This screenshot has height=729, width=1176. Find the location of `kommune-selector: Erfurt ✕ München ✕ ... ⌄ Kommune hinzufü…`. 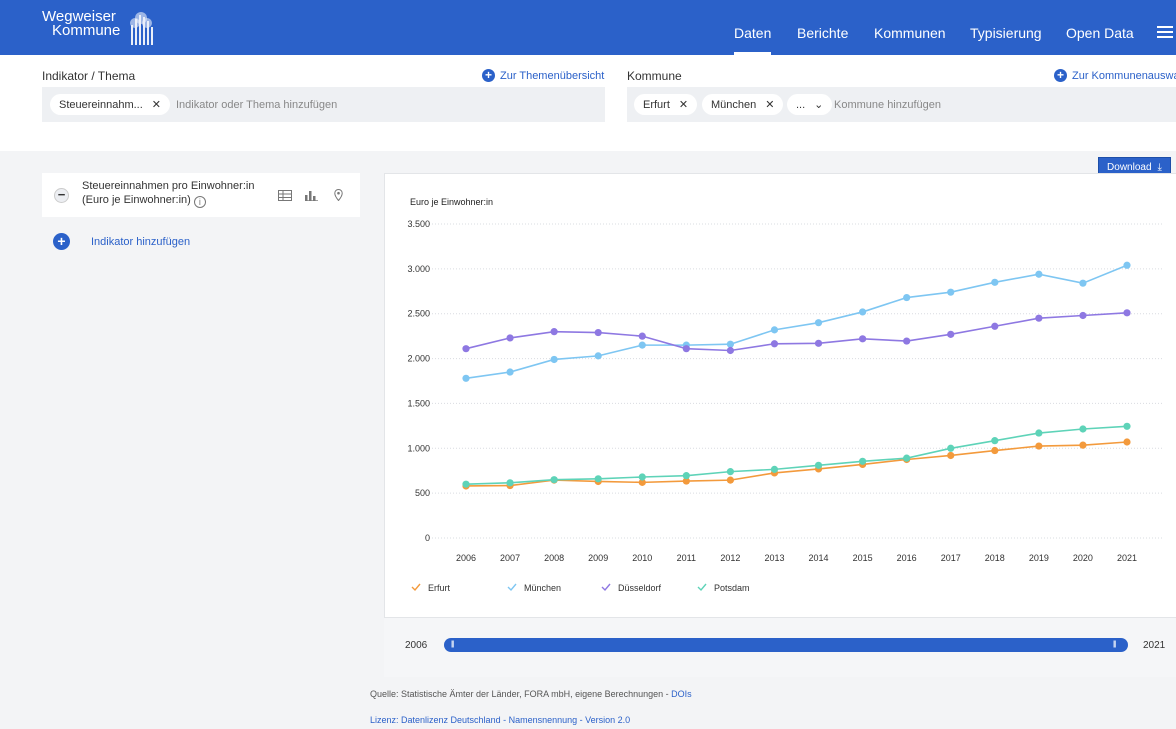

kommune-selector: Erfurt ✕ München ✕ ... ⌄ Kommune hinzufü… is located at coordinates (901, 104).